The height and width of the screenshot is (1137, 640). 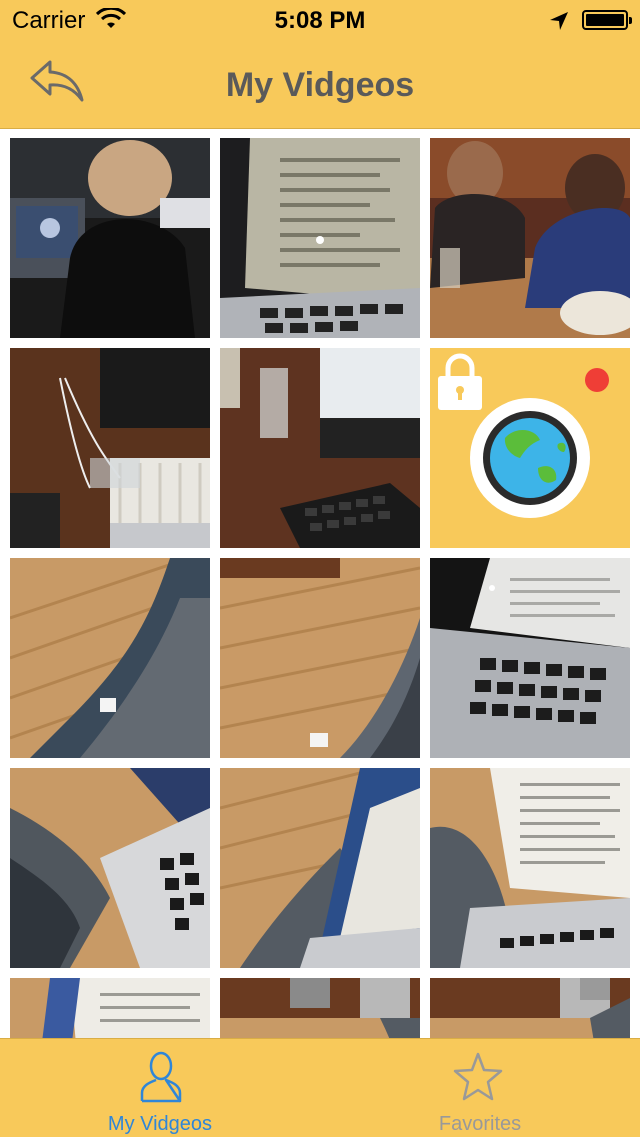 What do you see at coordinates (530, 458) in the screenshot?
I see `globe-icon` at bounding box center [530, 458].